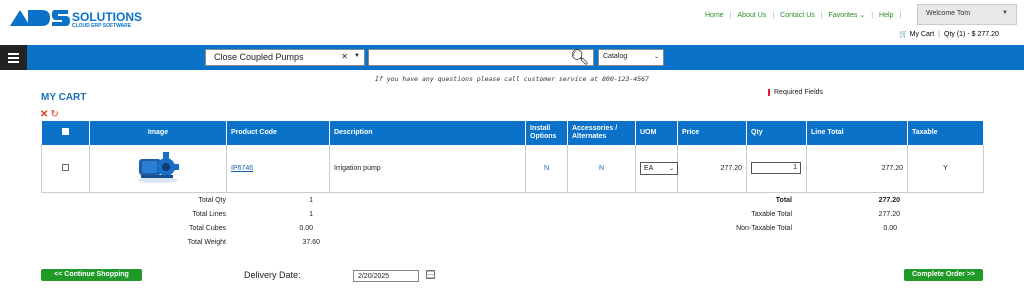  What do you see at coordinates (546, 133) in the screenshot?
I see `col-install-options: Install Options` at bounding box center [546, 133].